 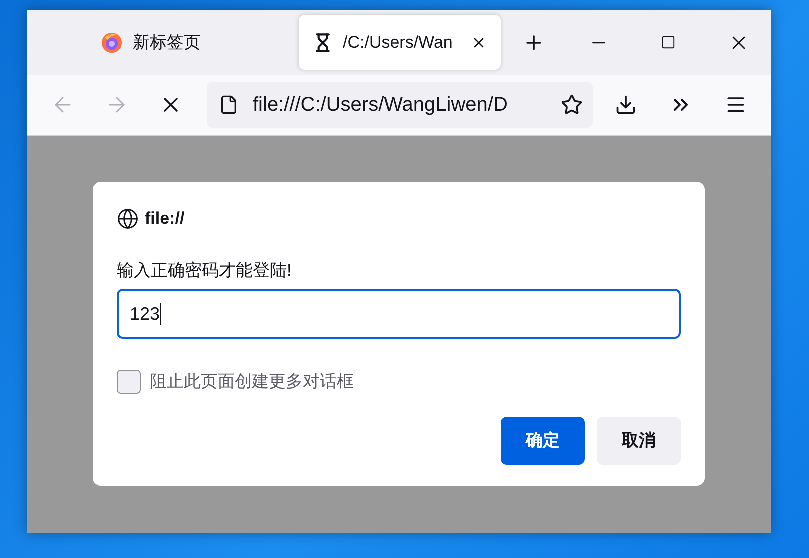 I want to click on dialog-title: file://, so click(x=165, y=219).